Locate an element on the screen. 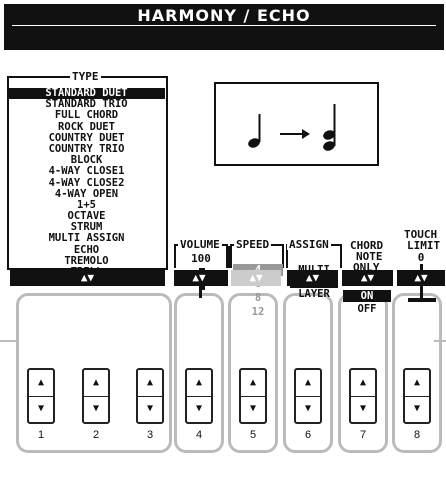 This screenshot has height=477, width=446. title-bar: HARMONY / ECHO is located at coordinates (224, 27).